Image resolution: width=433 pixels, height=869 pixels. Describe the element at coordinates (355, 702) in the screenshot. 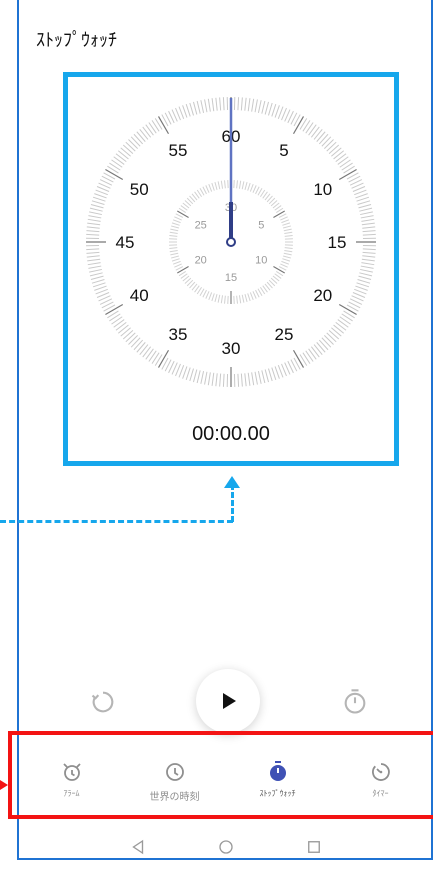

I see `lap-button` at that location.